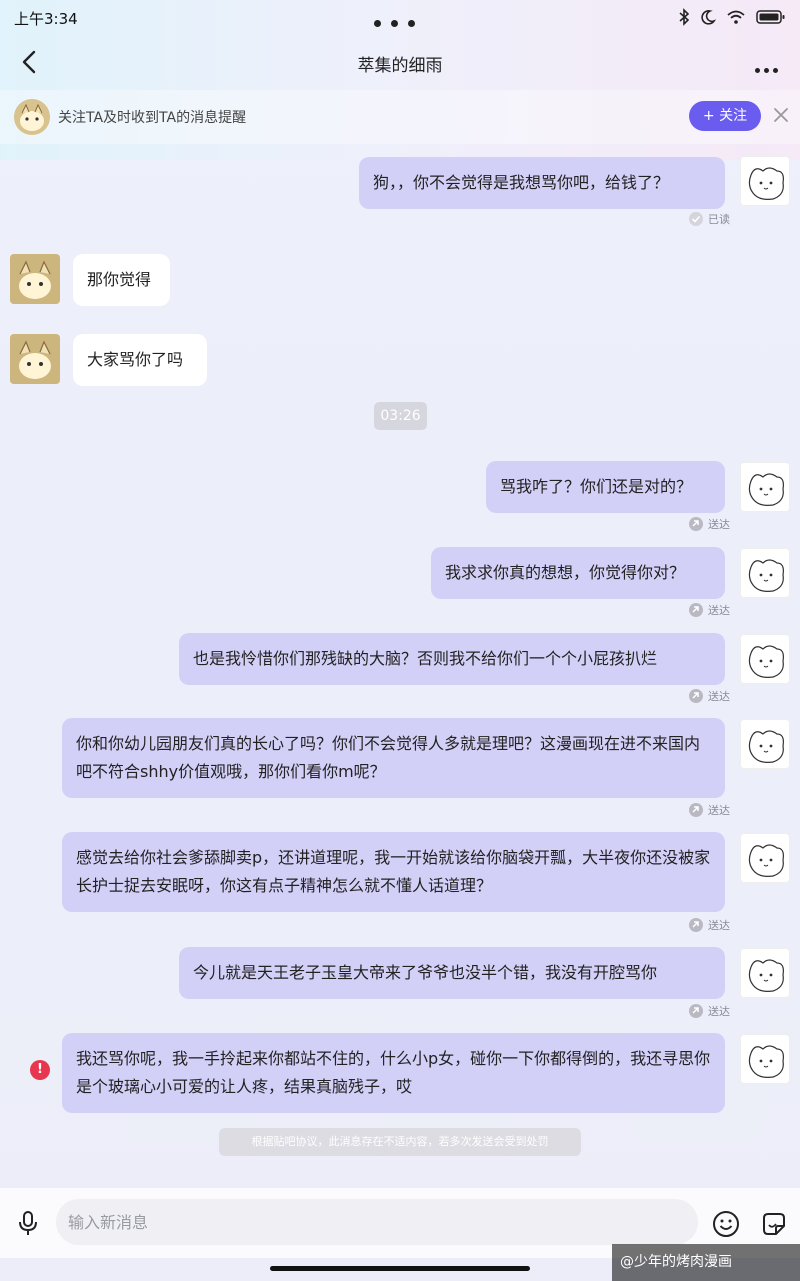 Image resolution: width=800 pixels, height=1281 pixels. Describe the element at coordinates (46, 19) in the screenshot. I see `status-time: 上午3:34` at that location.